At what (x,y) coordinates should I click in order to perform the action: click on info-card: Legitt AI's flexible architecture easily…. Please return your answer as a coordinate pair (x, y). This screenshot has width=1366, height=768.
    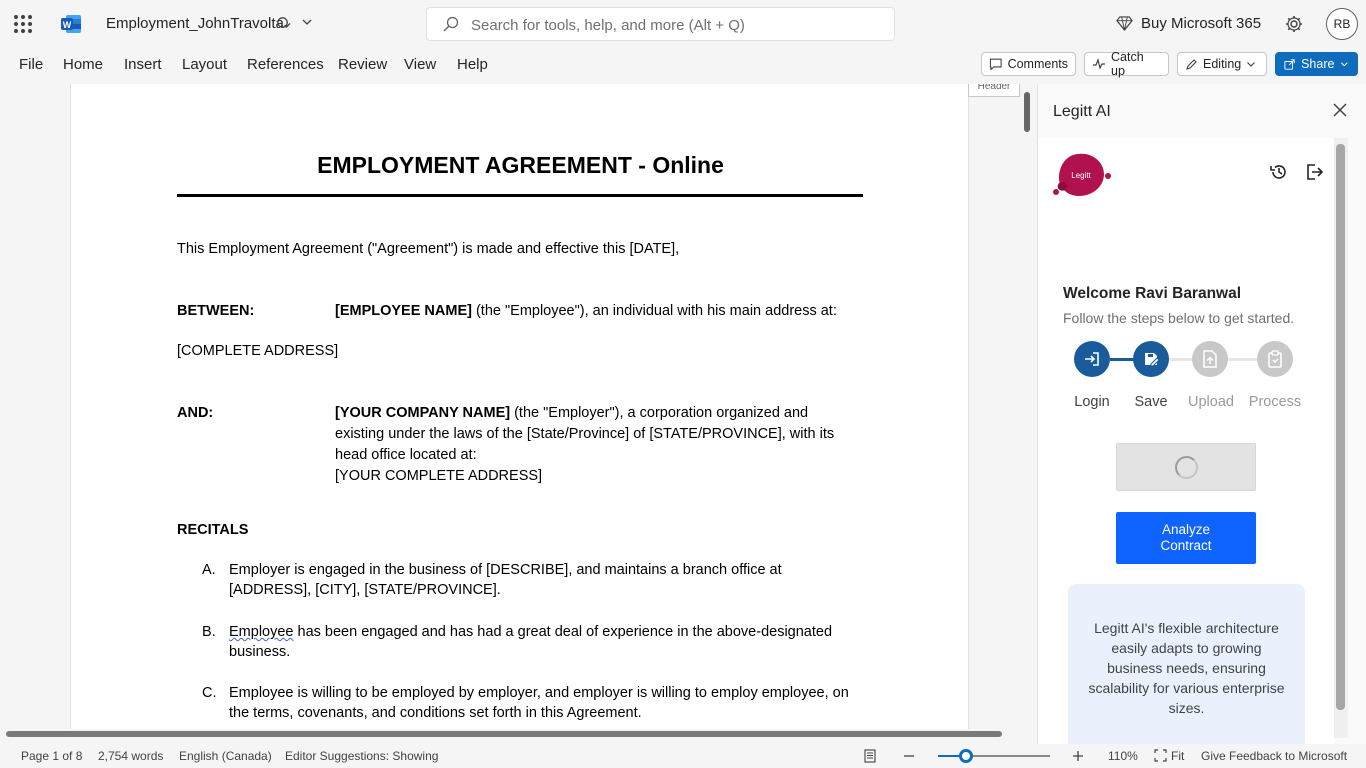
    Looking at the image, I should click on (1186, 667).